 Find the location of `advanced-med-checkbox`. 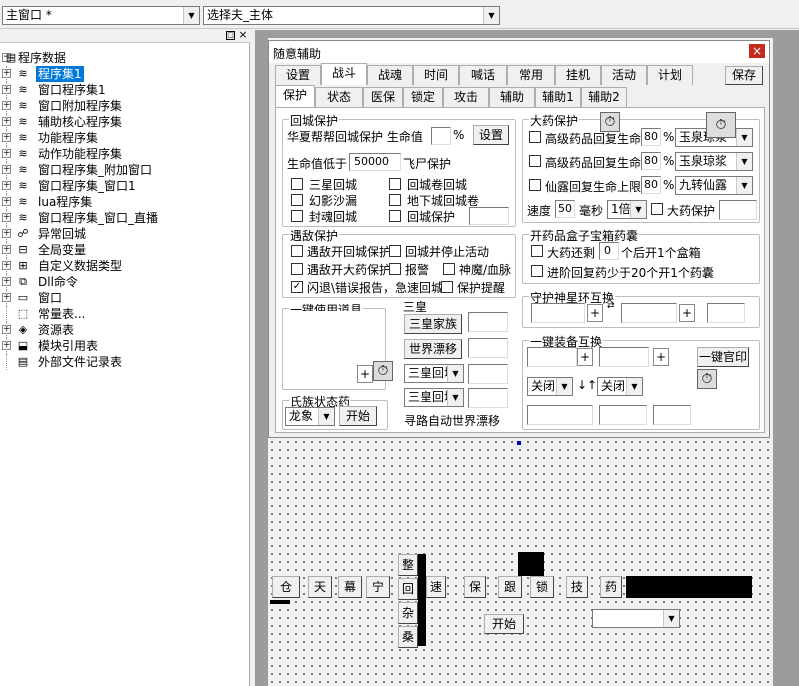

advanced-med-checkbox is located at coordinates (537, 271).